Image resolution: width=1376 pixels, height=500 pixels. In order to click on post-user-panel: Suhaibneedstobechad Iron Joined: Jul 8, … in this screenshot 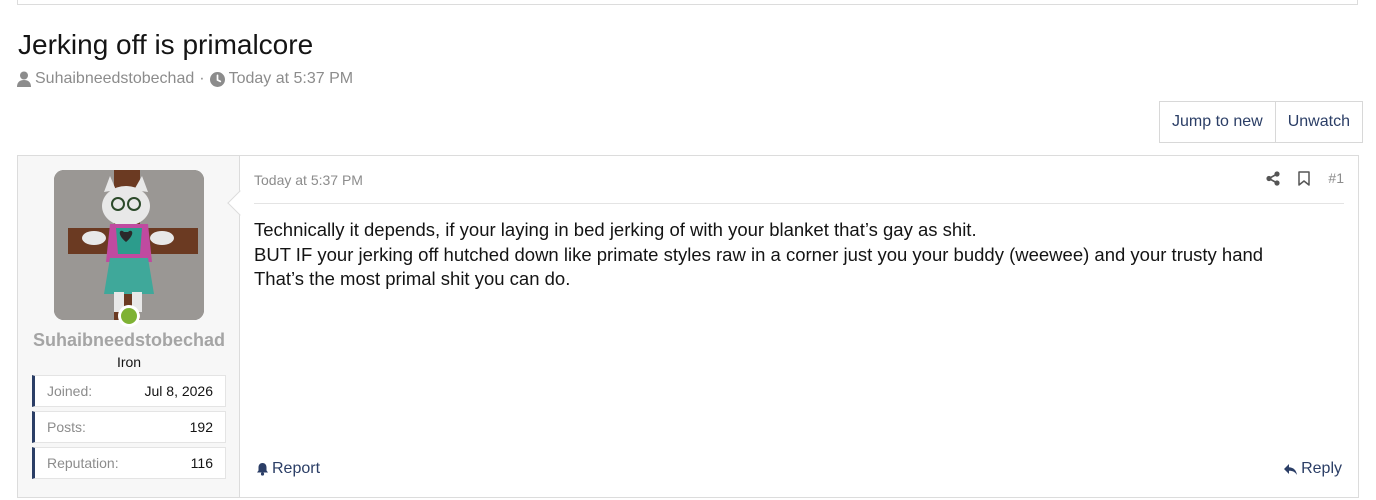, I will do `click(129, 326)`.